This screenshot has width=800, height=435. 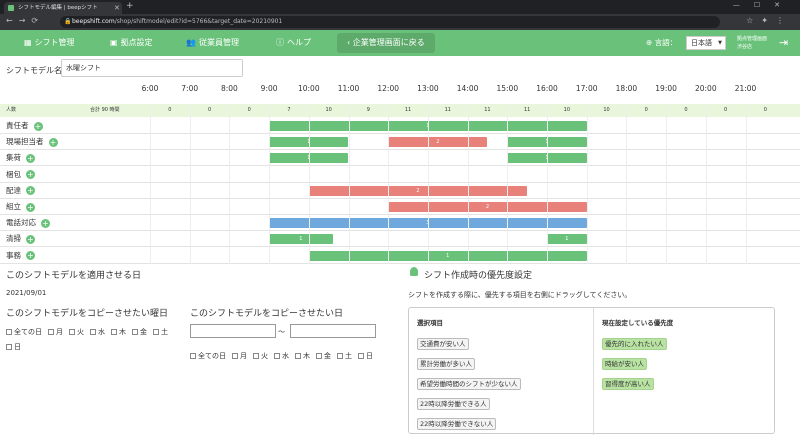 What do you see at coordinates (190, 88) in the screenshot?
I see `hour-label: 7:00` at bounding box center [190, 88].